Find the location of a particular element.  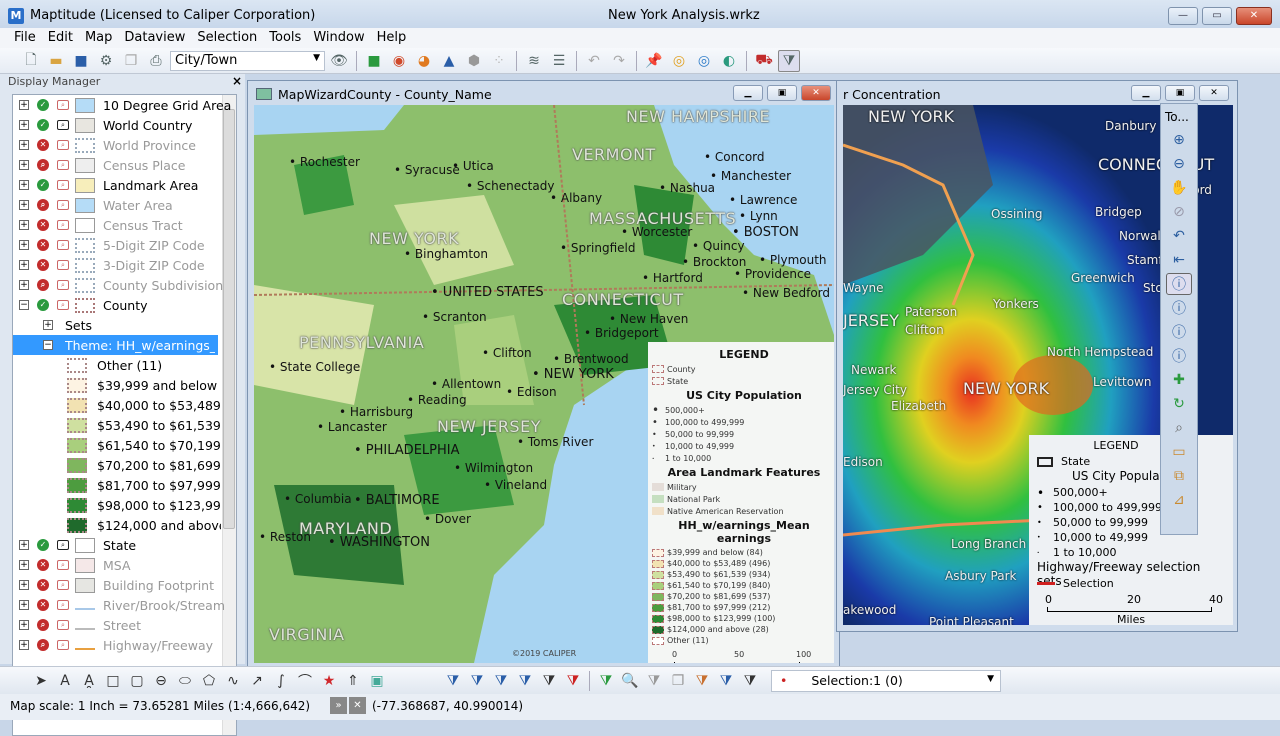

select-by-shape-icon: ⧩ is located at coordinates (525, 681).